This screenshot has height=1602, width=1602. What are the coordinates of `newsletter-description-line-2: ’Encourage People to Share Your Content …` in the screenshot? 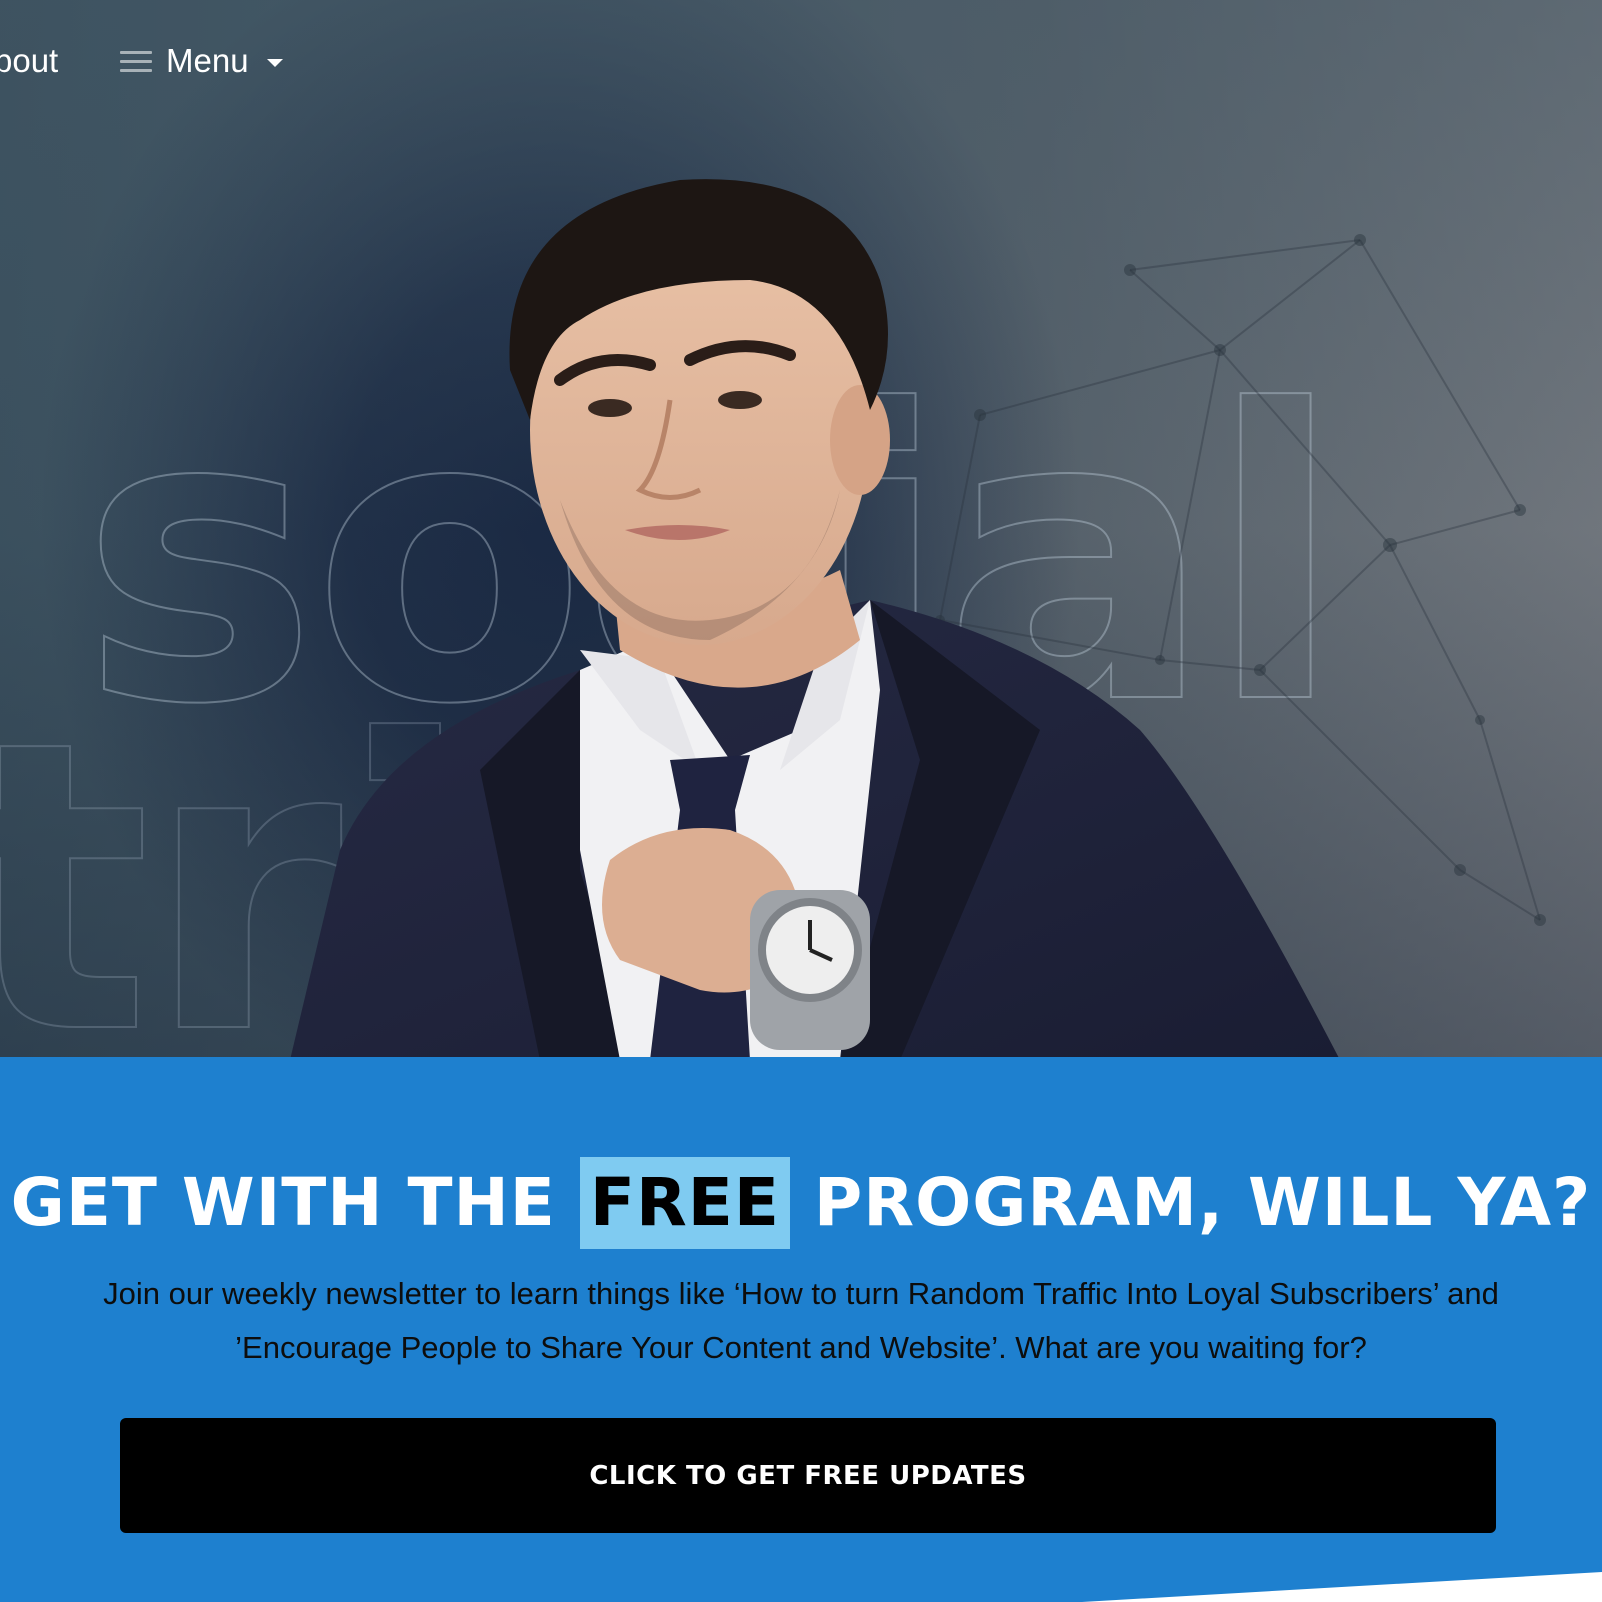 It's located at (801, 1347).